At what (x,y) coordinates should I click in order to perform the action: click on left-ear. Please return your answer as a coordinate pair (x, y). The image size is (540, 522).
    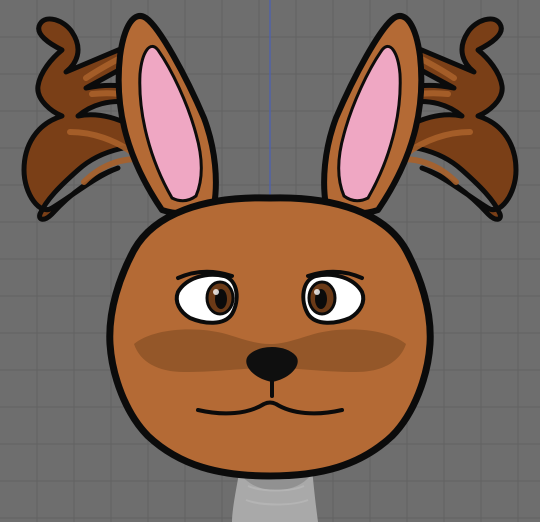
    Looking at the image, I should click on (167, 115).